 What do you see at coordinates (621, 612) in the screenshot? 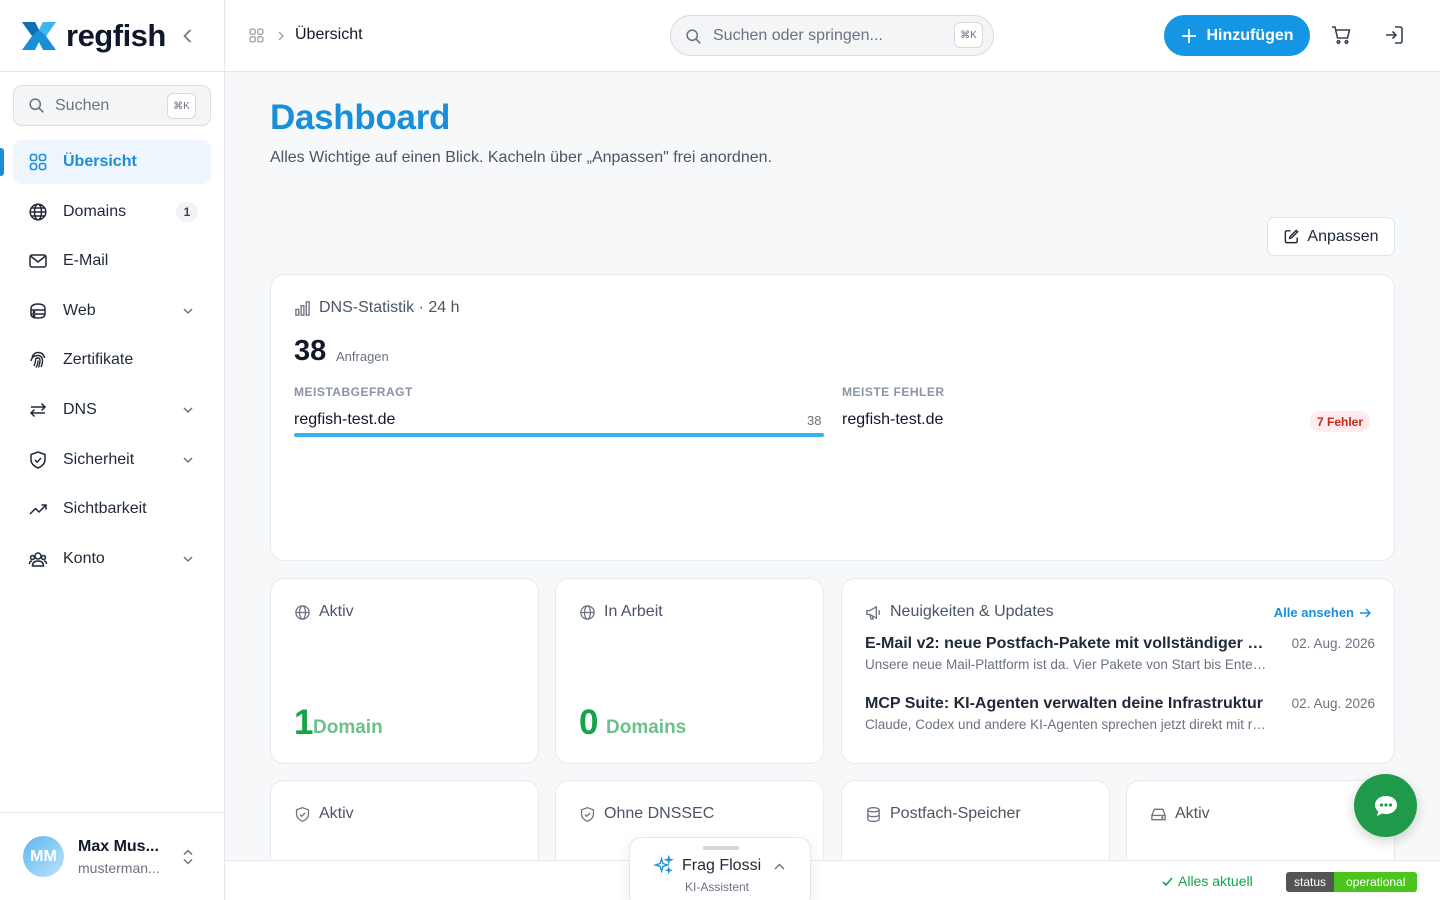
I see `card-header: In Arbeit` at bounding box center [621, 612].